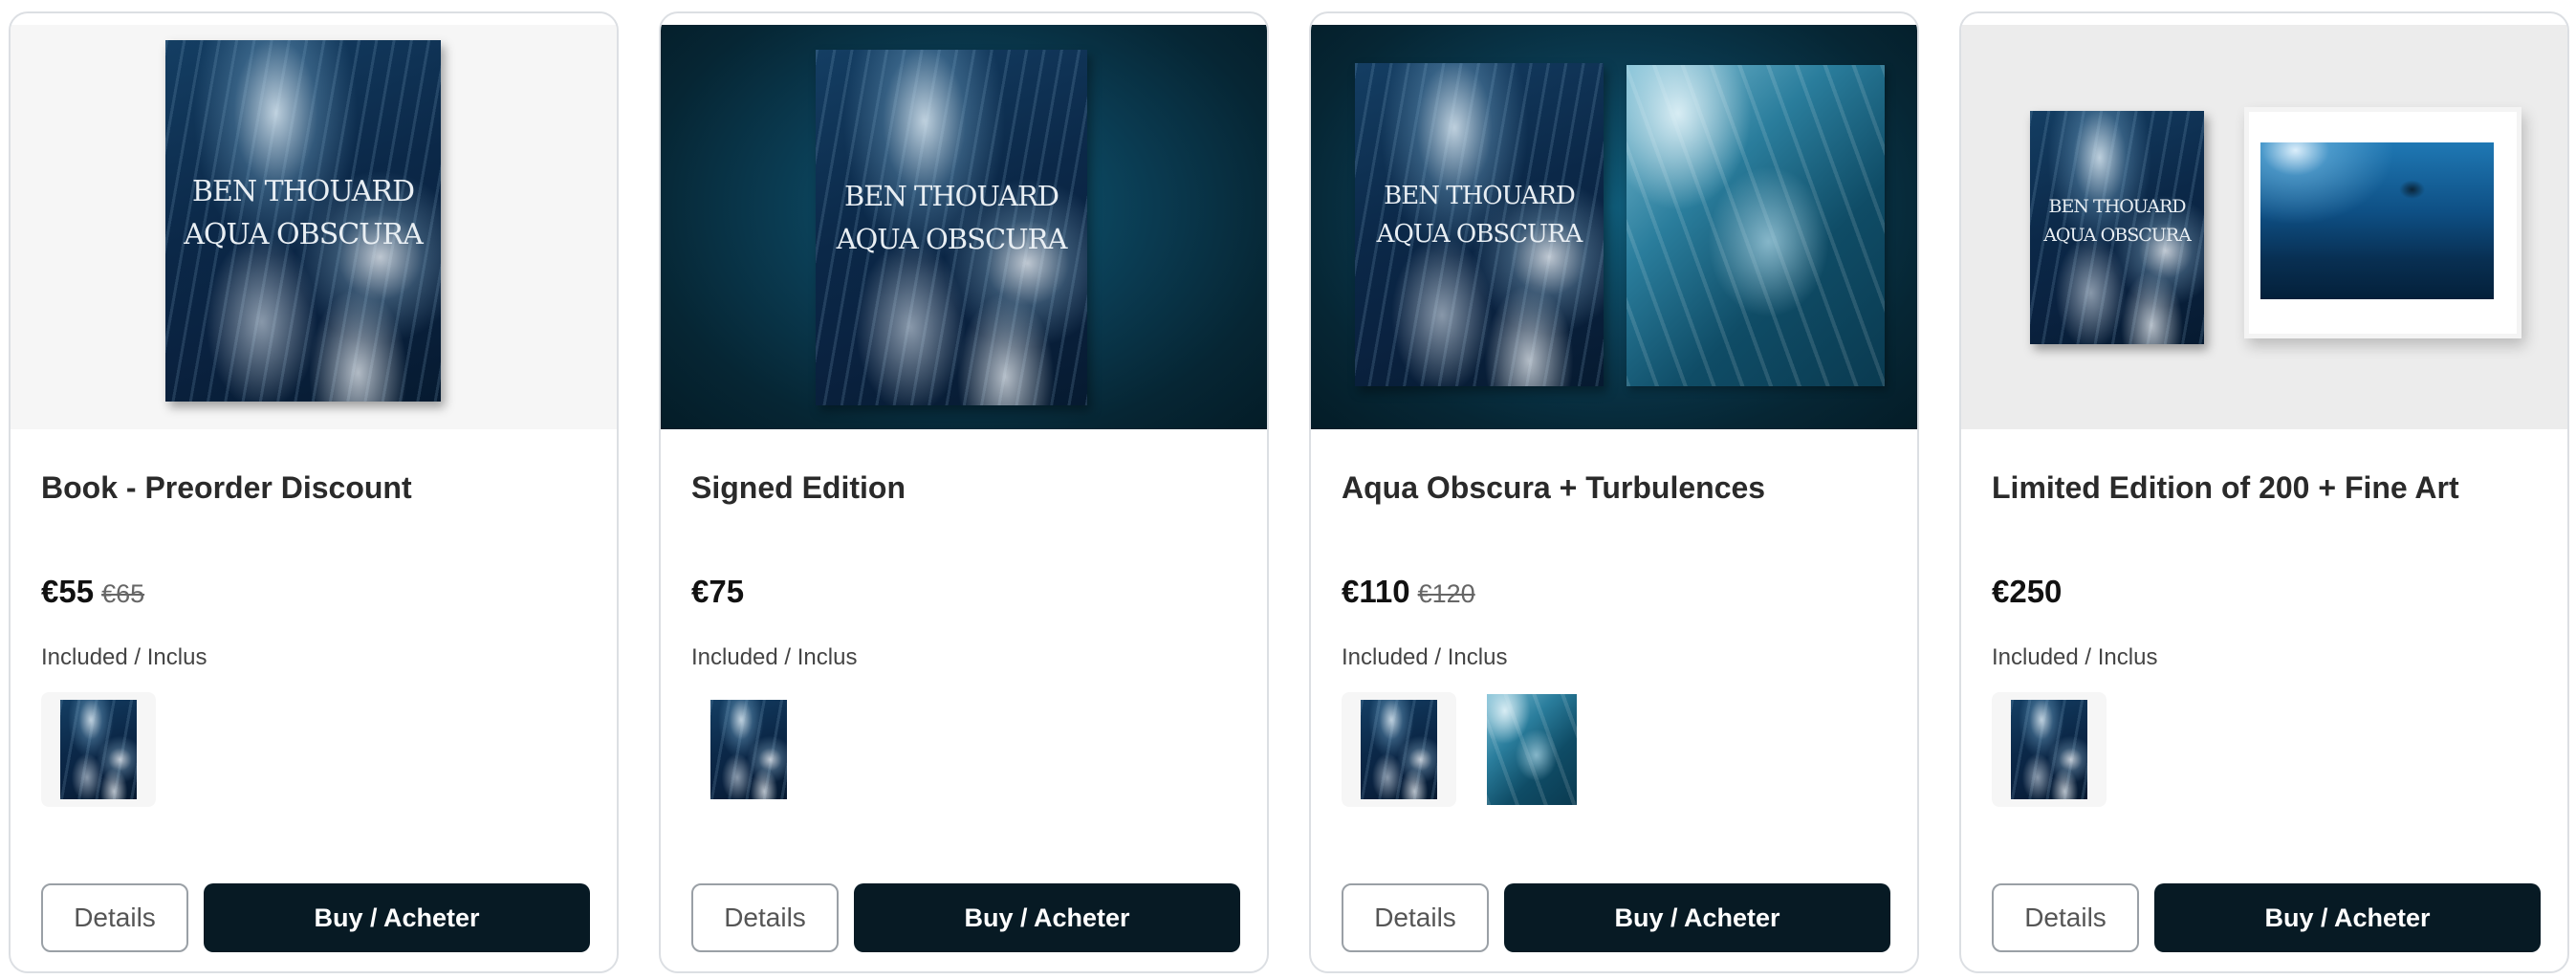 The width and height of the screenshot is (2576, 979). Describe the element at coordinates (1446, 593) in the screenshot. I see `original-price: €120` at that location.